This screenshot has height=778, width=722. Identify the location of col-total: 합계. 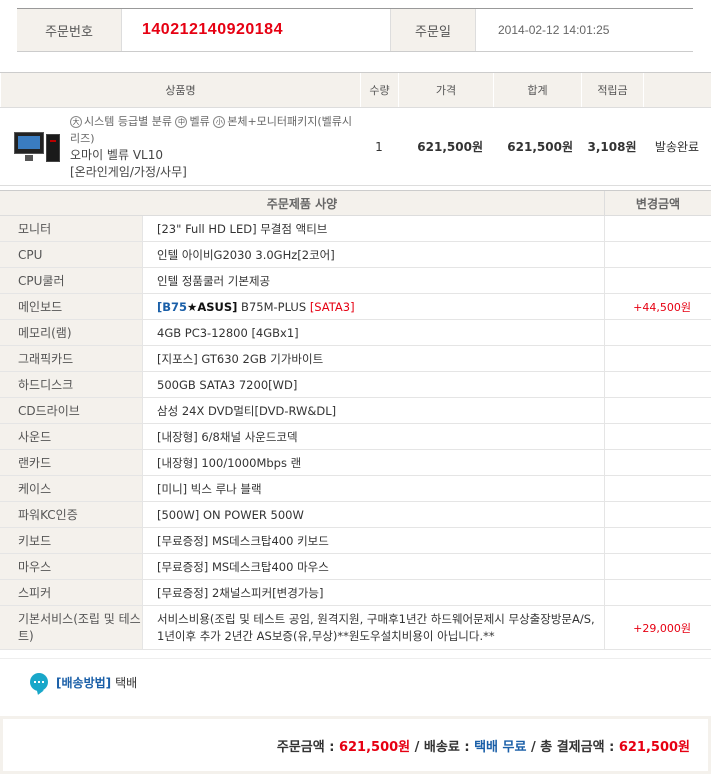
(537, 90).